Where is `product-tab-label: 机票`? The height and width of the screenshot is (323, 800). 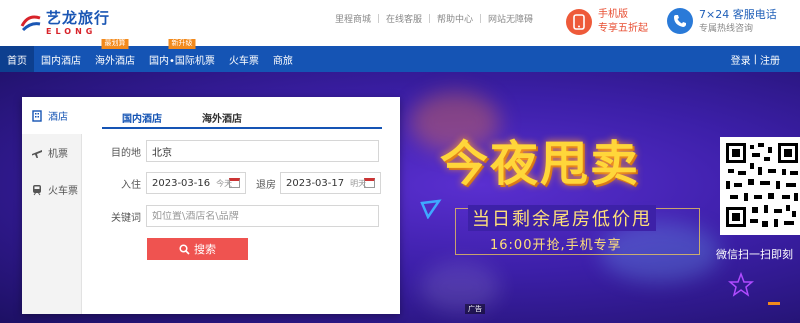 product-tab-label: 机票 is located at coordinates (58, 154).